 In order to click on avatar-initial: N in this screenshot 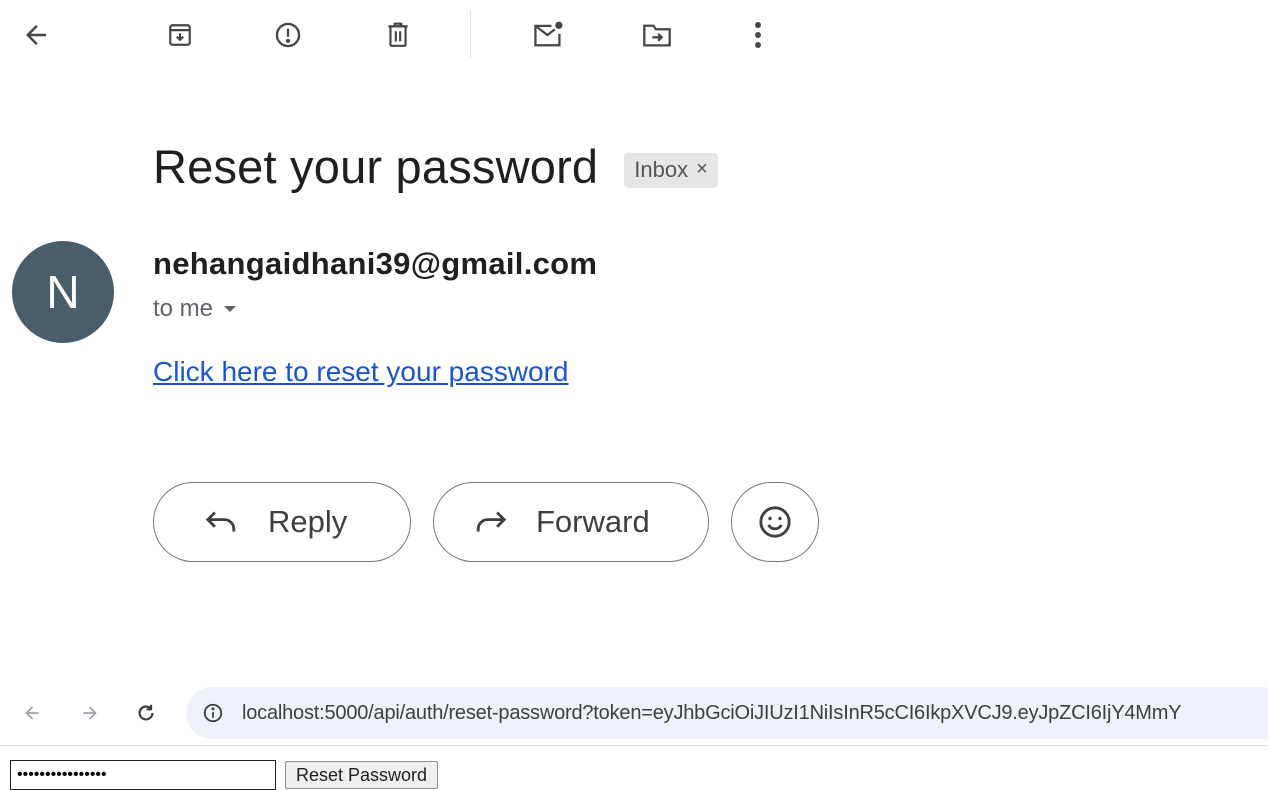, I will do `click(63, 292)`.